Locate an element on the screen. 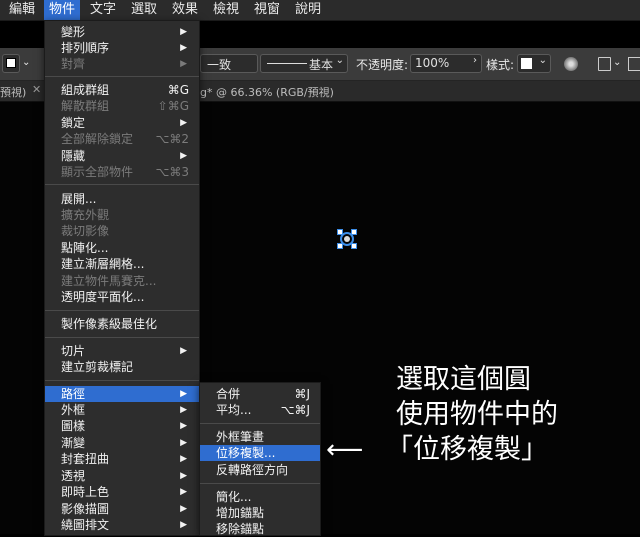  opacity-label: 不透明度: is located at coordinates (382, 65).